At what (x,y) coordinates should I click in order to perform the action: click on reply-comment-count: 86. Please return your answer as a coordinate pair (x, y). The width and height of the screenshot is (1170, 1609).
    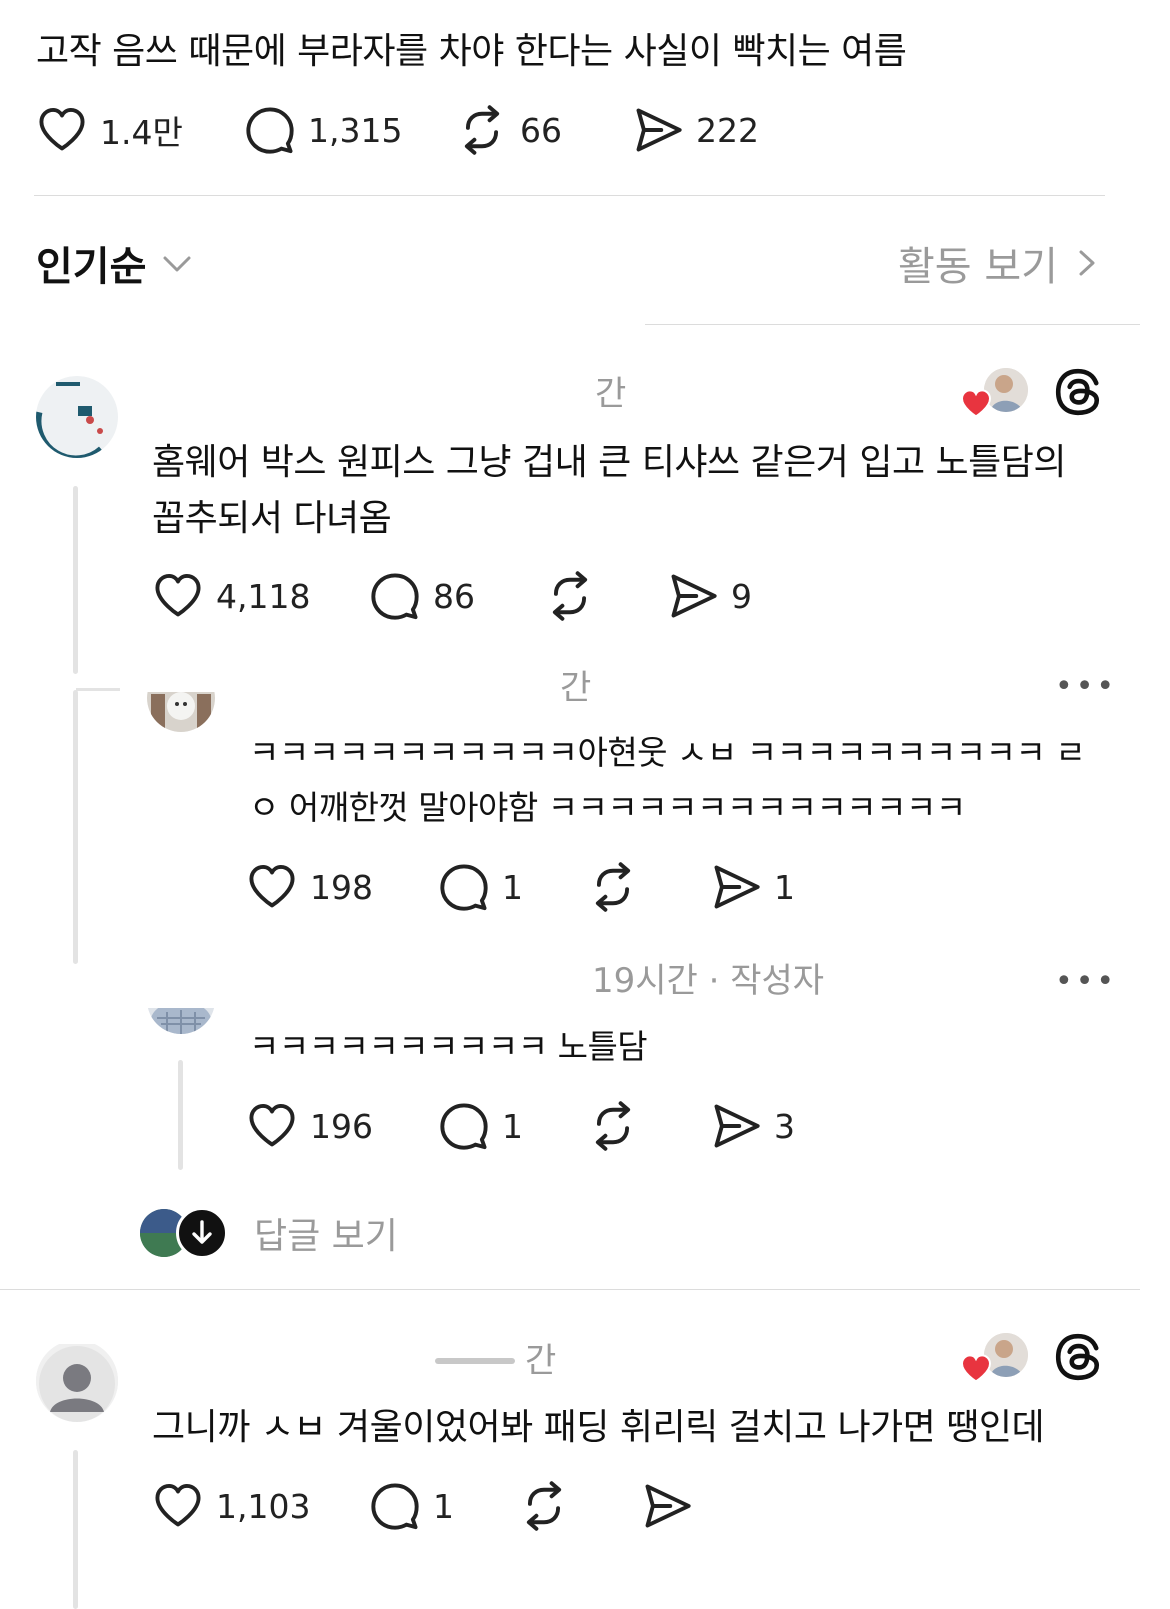
    Looking at the image, I should click on (454, 596).